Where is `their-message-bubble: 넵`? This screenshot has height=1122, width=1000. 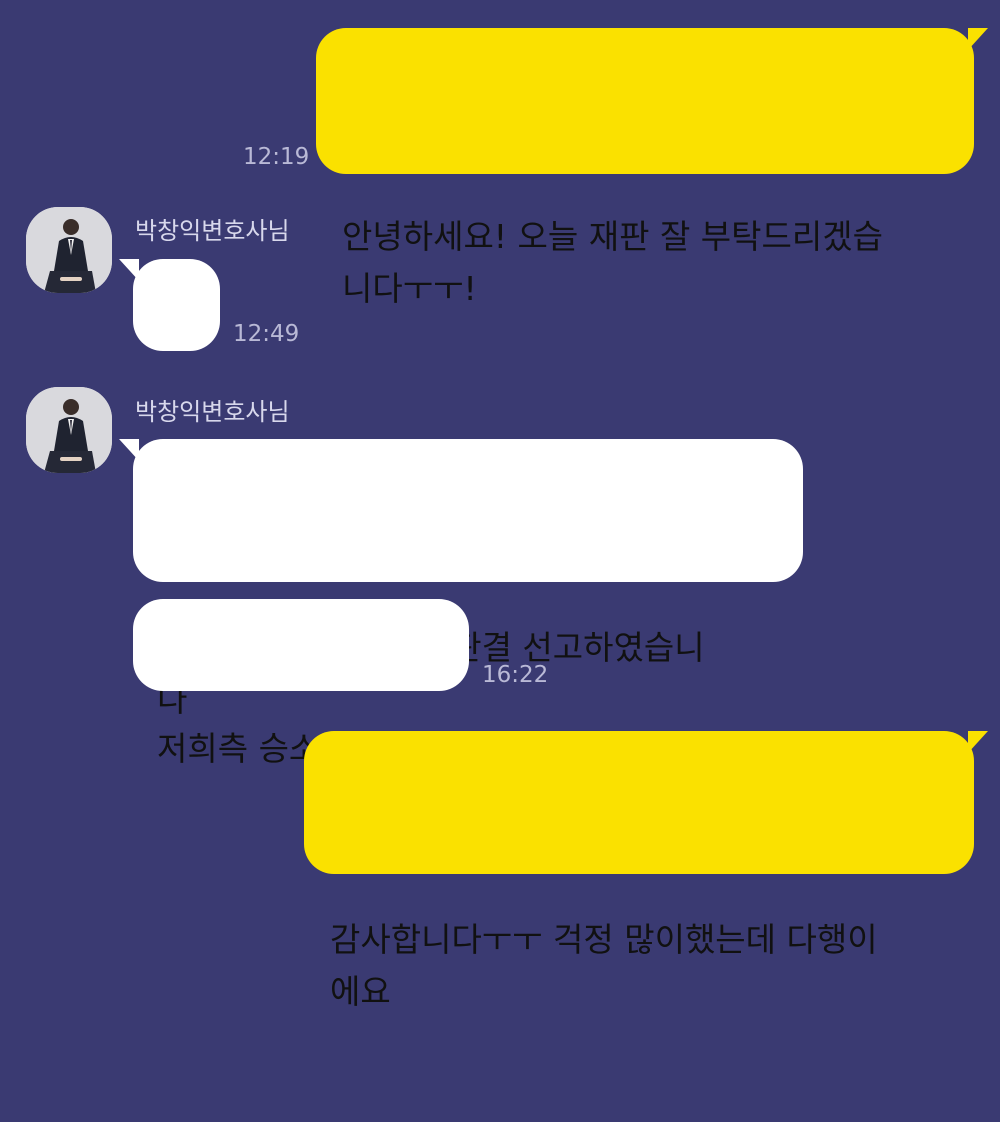
their-message-bubble: 넵 is located at coordinates (169, 369).